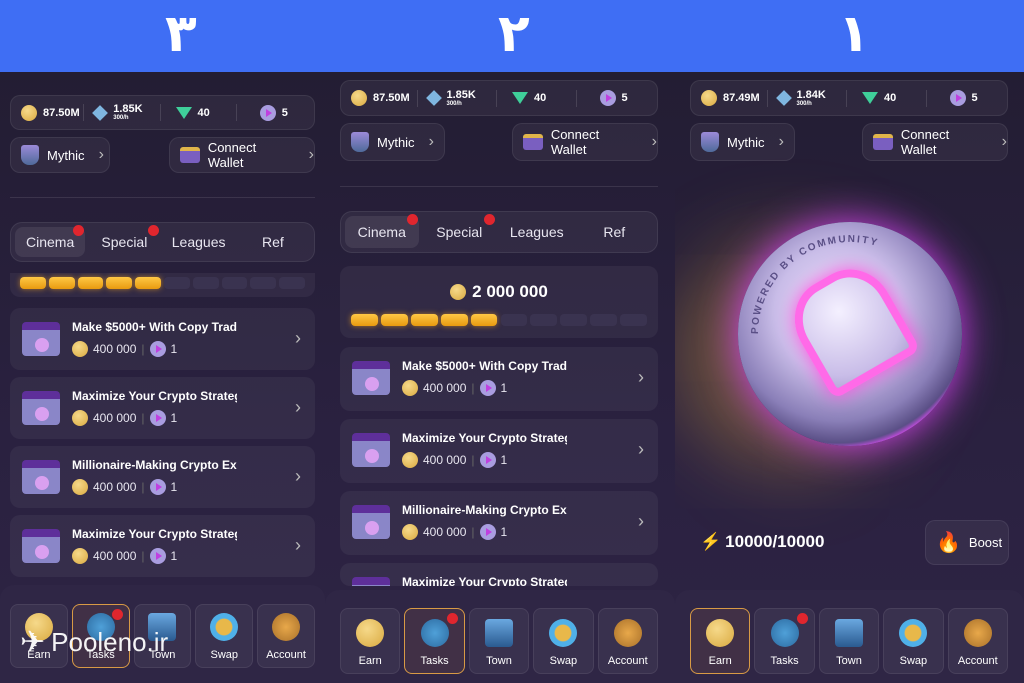 The image size is (1024, 683). What do you see at coordinates (741, 98) in the screenshot?
I see `coin-balance: 87.49M` at bounding box center [741, 98].